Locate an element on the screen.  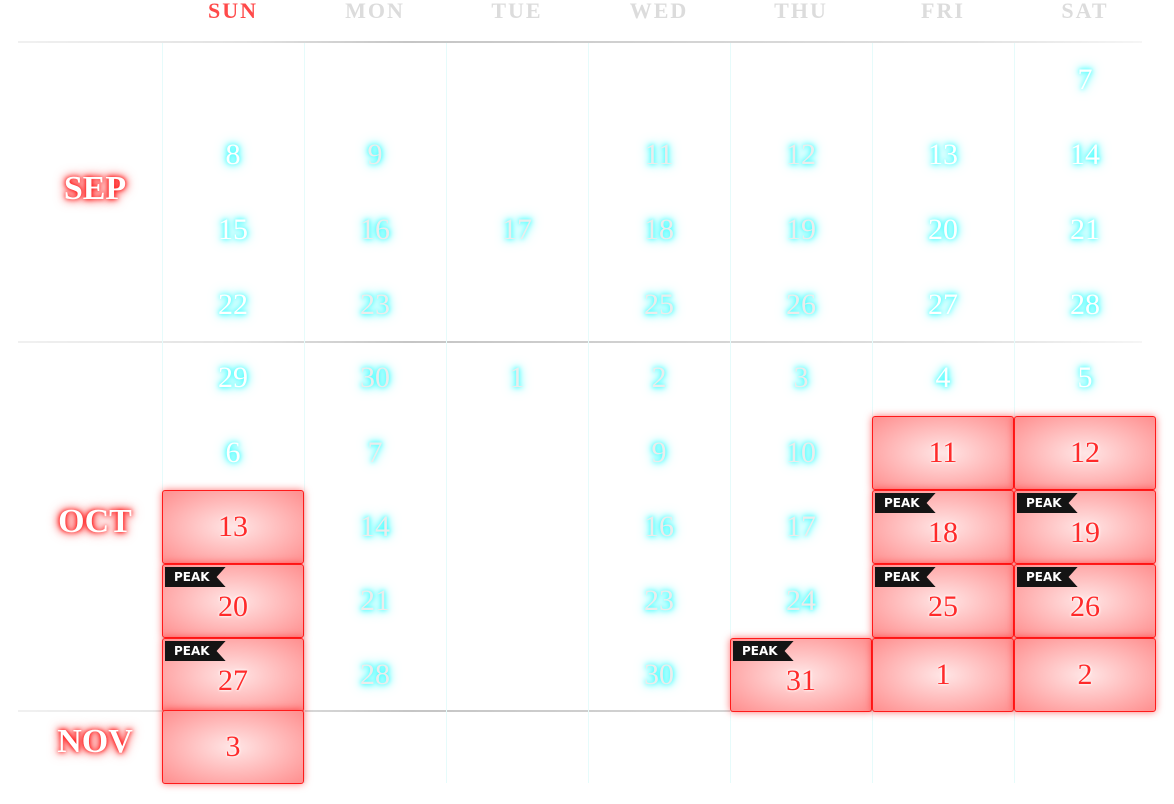
day-cell: 22 is located at coordinates (233, 305).